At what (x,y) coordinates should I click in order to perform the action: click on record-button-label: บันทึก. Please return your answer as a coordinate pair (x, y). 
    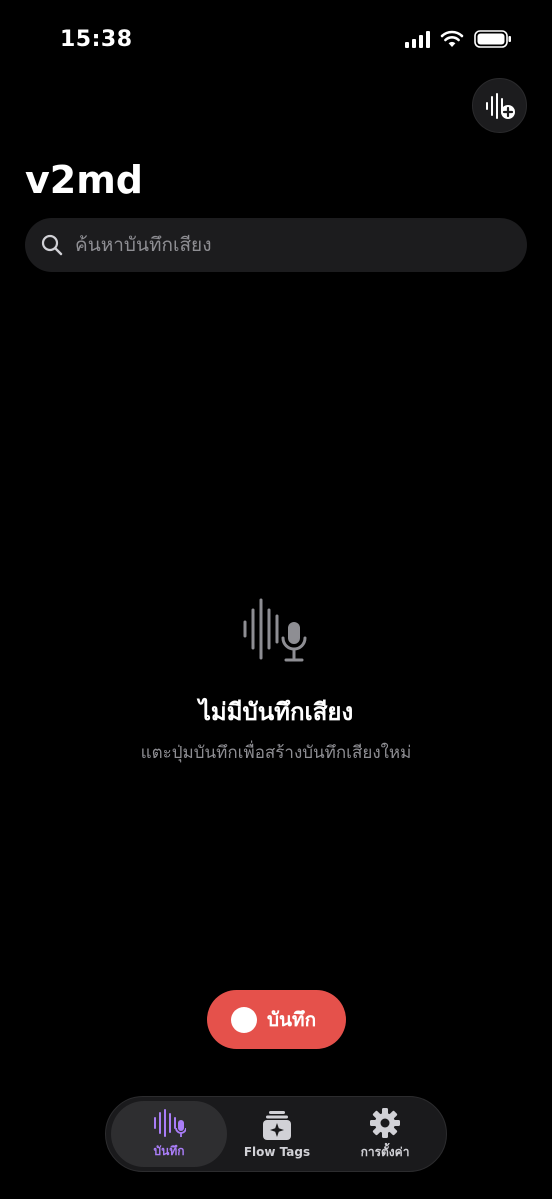
    Looking at the image, I should click on (292, 1019).